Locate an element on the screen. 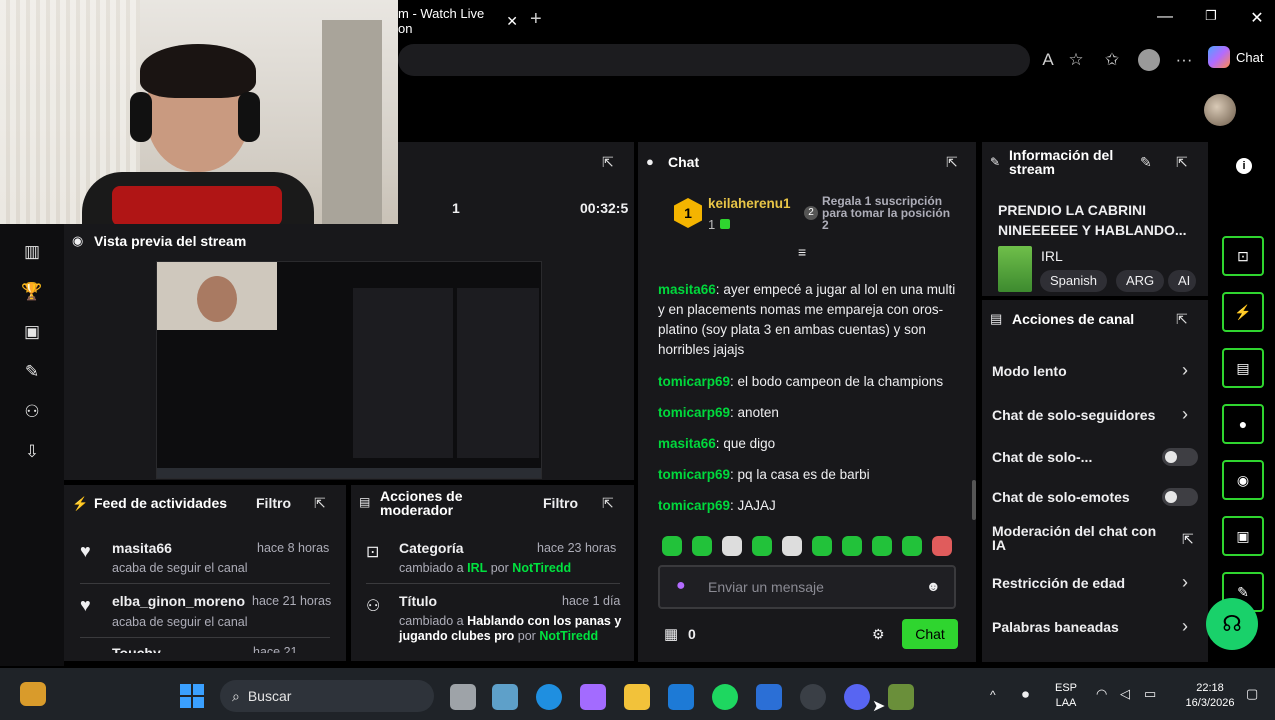 Image resolution: width=1275 pixels, height=720 pixels. external-link-icon: ⇱ is located at coordinates (1188, 539).